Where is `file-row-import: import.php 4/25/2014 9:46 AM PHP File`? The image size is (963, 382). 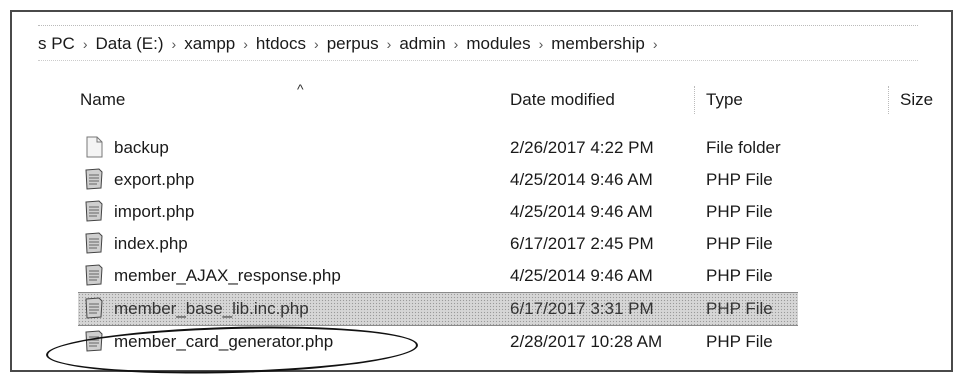
file-row-import: import.php 4/25/2014 9:46 AM PHP File is located at coordinates (481, 212).